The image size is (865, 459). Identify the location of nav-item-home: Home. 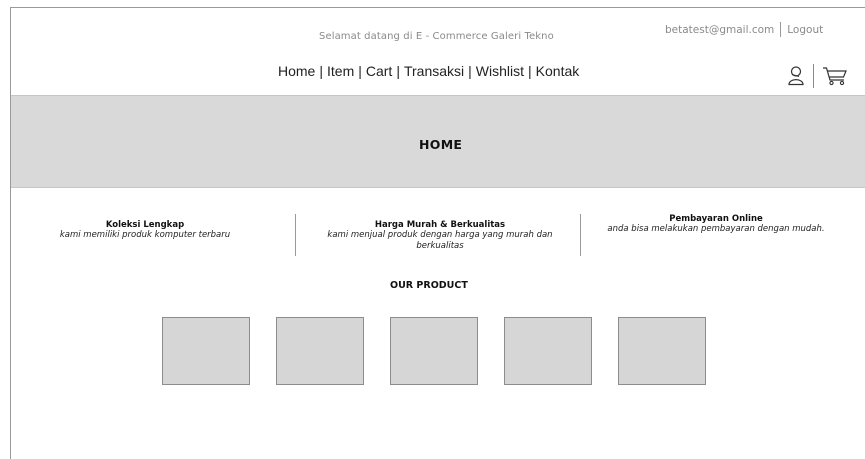
(296, 71).